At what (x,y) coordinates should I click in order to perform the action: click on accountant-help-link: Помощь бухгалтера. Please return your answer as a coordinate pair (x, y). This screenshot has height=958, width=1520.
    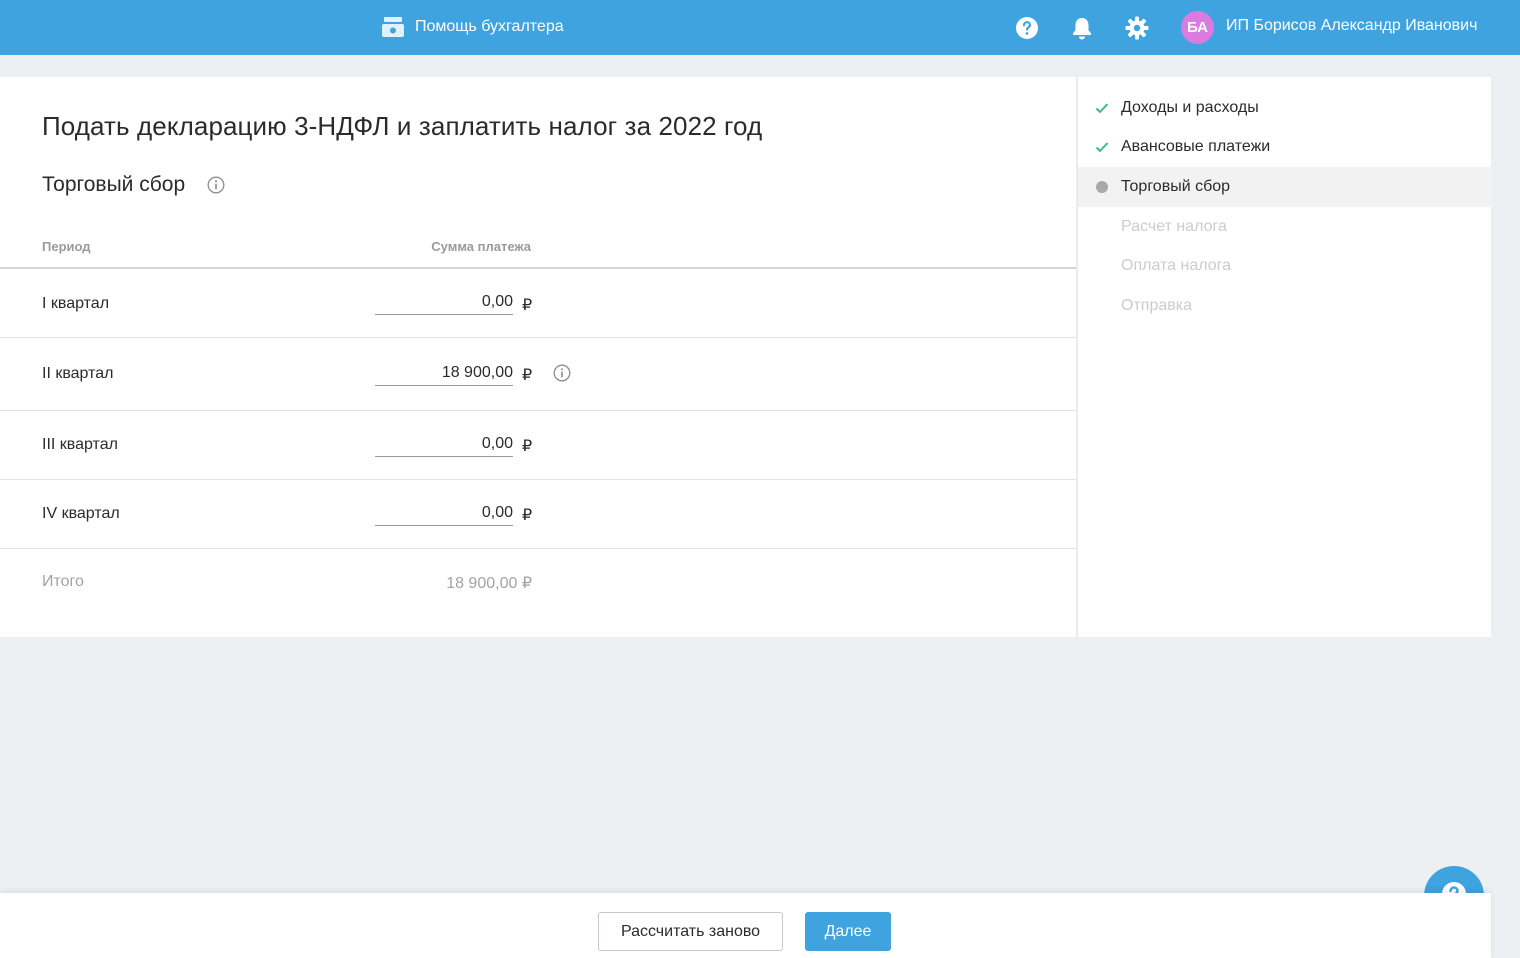
    Looking at the image, I should click on (472, 27).